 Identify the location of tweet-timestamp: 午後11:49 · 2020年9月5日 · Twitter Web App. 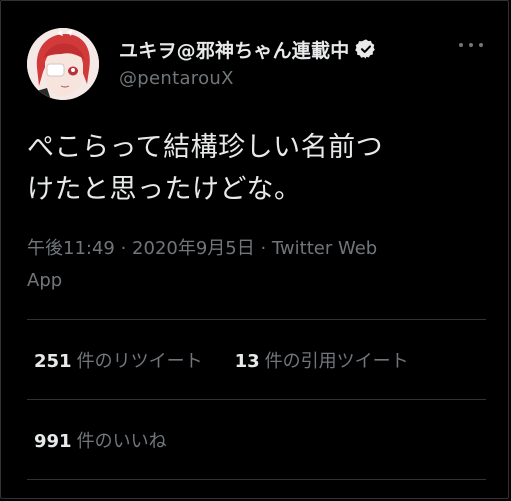
(242, 265).